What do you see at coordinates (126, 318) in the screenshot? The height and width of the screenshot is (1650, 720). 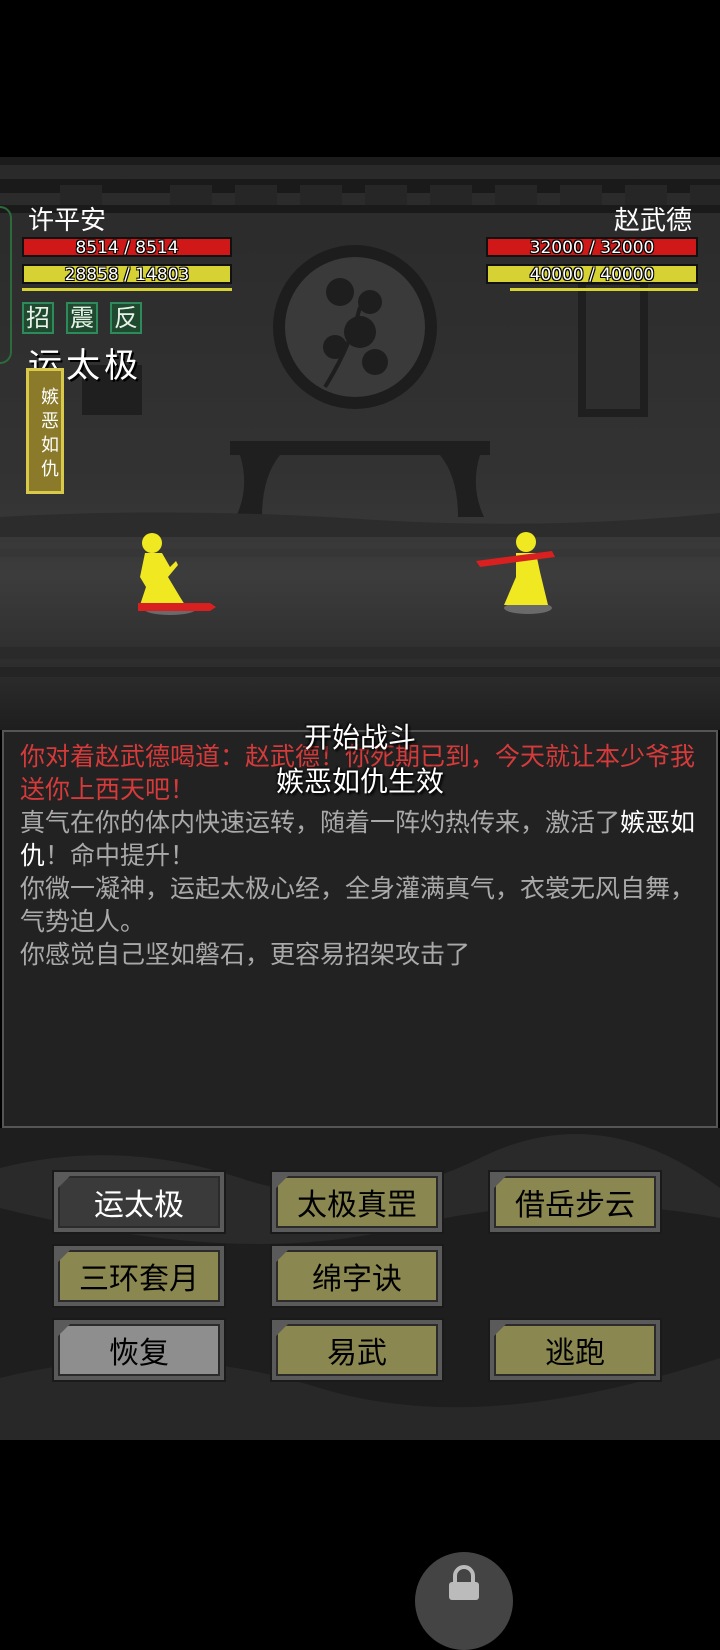 I see `status-tag-fan: 反` at bounding box center [126, 318].